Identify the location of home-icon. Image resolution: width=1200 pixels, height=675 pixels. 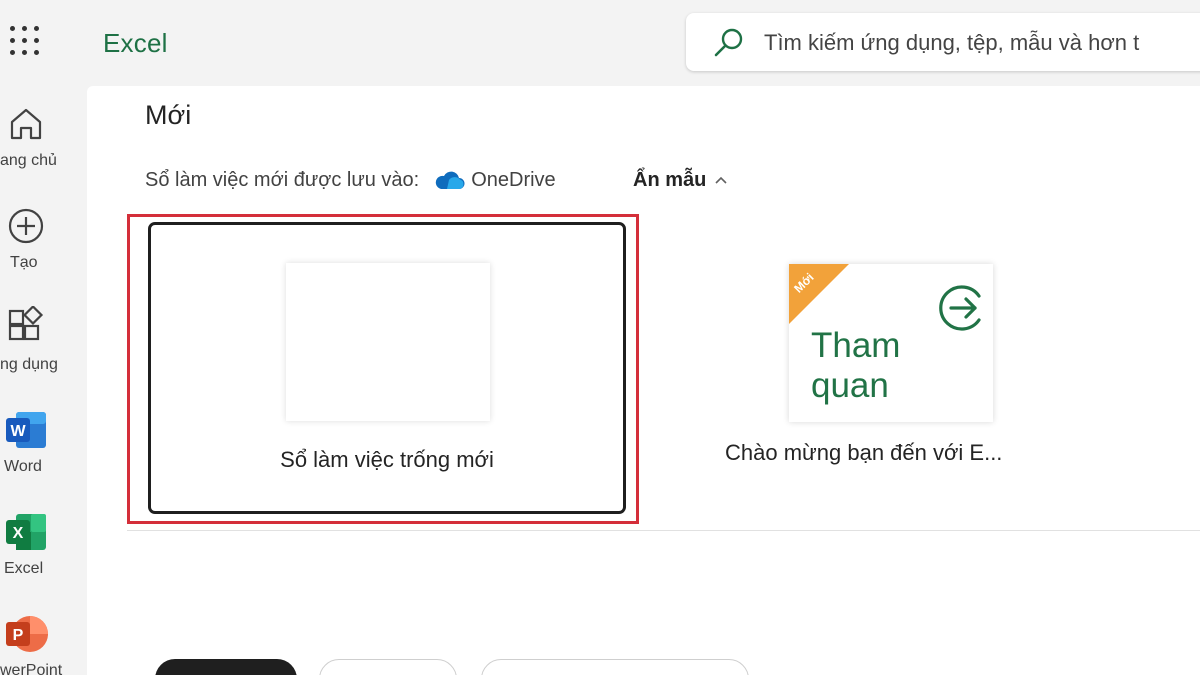
(26, 124).